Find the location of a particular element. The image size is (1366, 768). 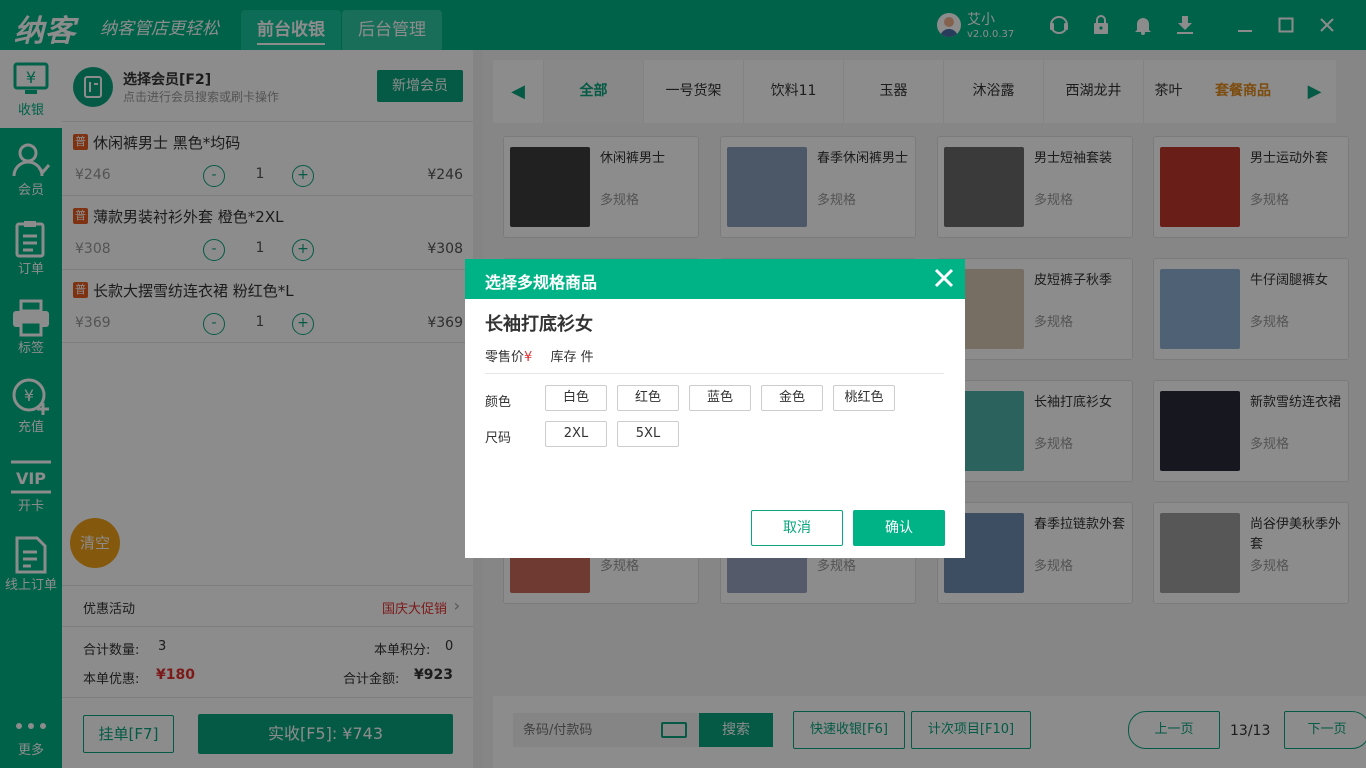

dialog-title: 选择多规格商品 is located at coordinates (541, 282).